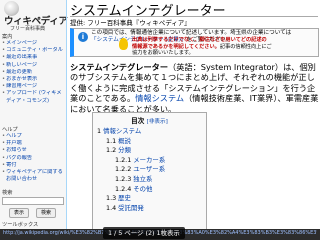 Image resolution: width=320 pixels, height=240 pixels. What do you see at coordinates (143, 178) in the screenshot?
I see `toc-item-label: 独立系` at bounding box center [143, 178].